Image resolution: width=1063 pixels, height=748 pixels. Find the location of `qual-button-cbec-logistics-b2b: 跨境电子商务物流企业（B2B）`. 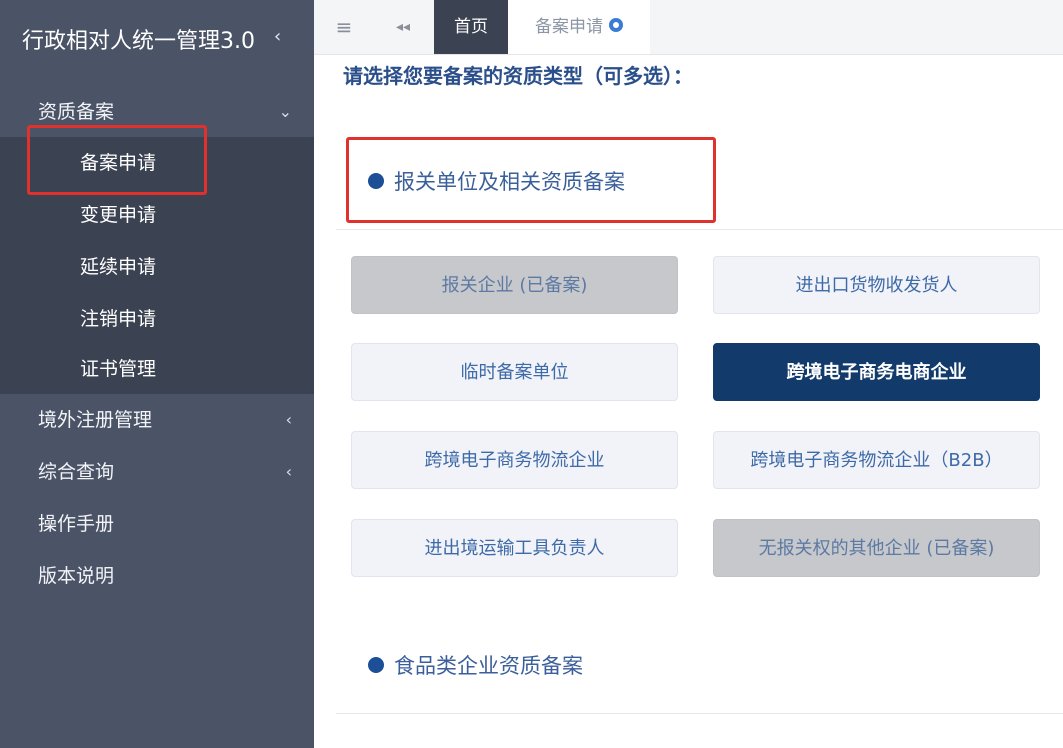

qual-button-cbec-logistics-b2b: 跨境电子商务物流企业（B2B） is located at coordinates (876, 460).